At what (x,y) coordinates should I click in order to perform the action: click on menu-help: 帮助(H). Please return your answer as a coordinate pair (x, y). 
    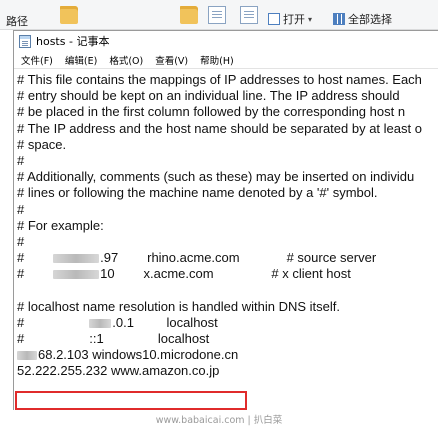
    Looking at the image, I should click on (217, 60).